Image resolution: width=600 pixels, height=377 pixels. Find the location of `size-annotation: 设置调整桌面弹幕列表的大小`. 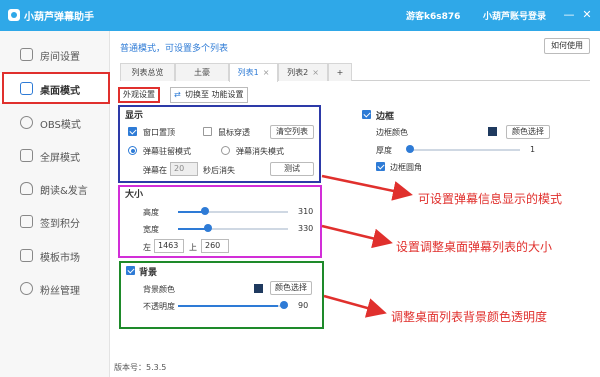

size-annotation: 设置调整桌面弹幕列表的大小 is located at coordinates (474, 247).